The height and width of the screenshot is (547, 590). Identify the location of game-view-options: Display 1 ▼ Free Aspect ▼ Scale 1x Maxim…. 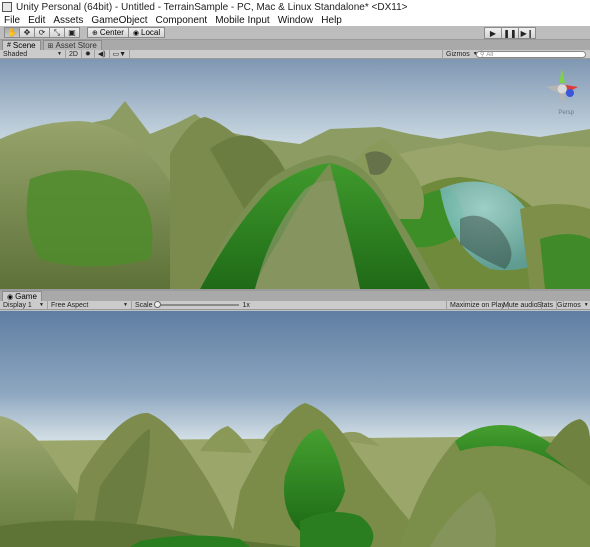
(295, 305).